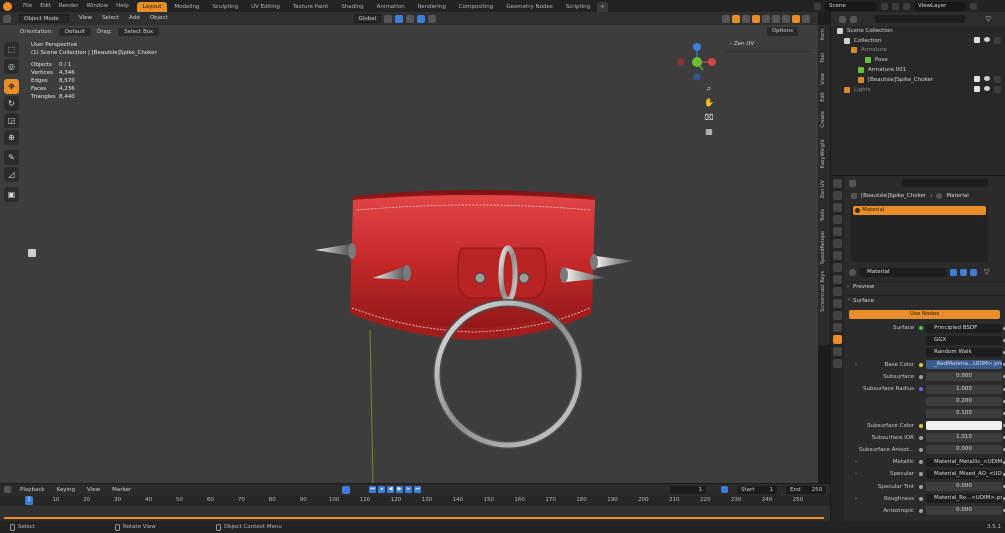 The width and height of the screenshot is (1005, 533). I want to click on properties-editor-icon, so click(852, 183).